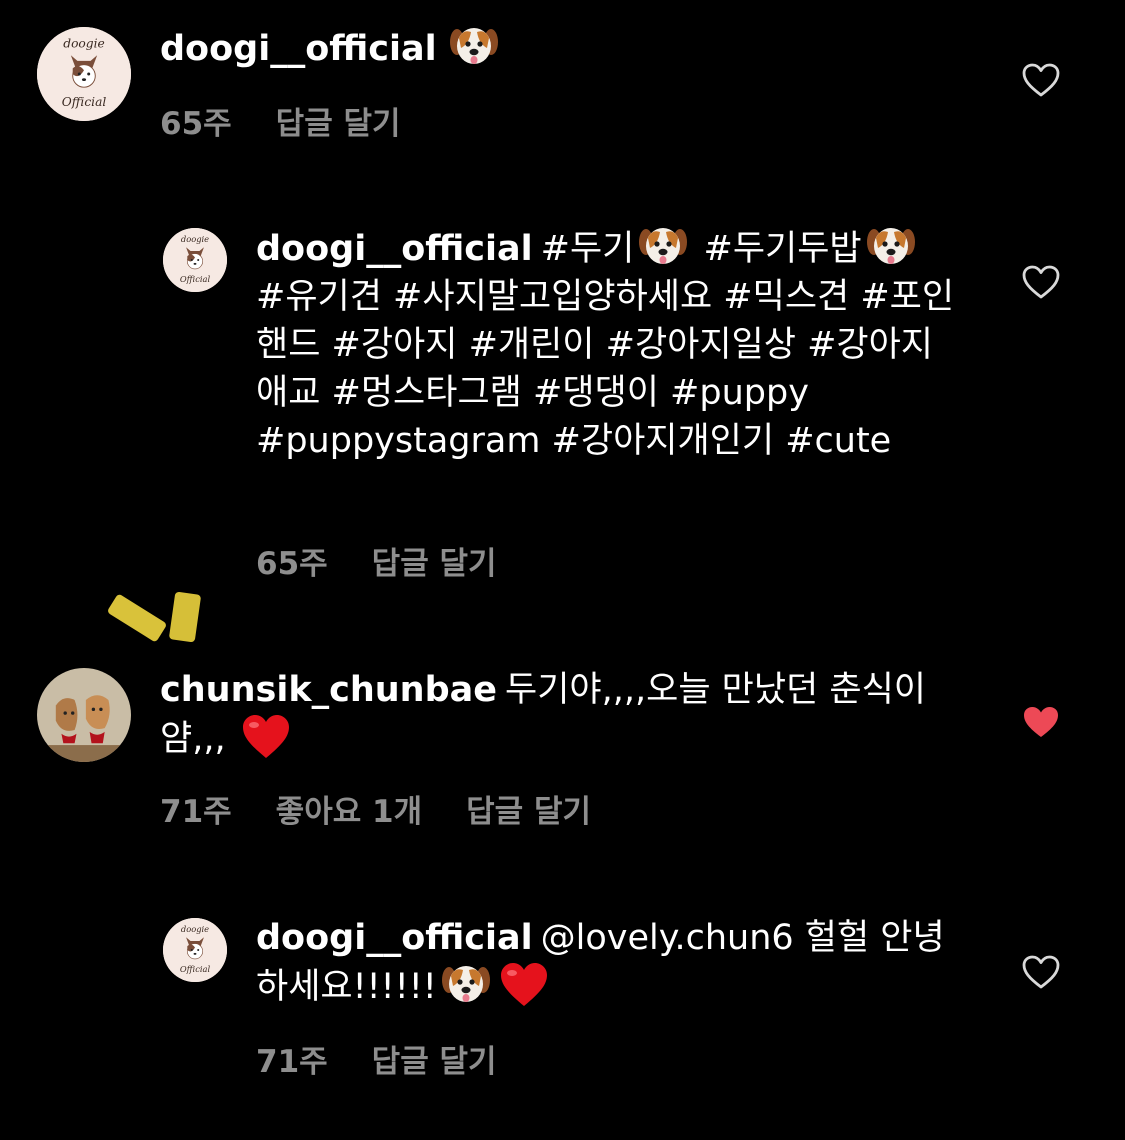  What do you see at coordinates (777, 249) in the screenshot?
I see `hashtag-text: #두기두밥` at bounding box center [777, 249].